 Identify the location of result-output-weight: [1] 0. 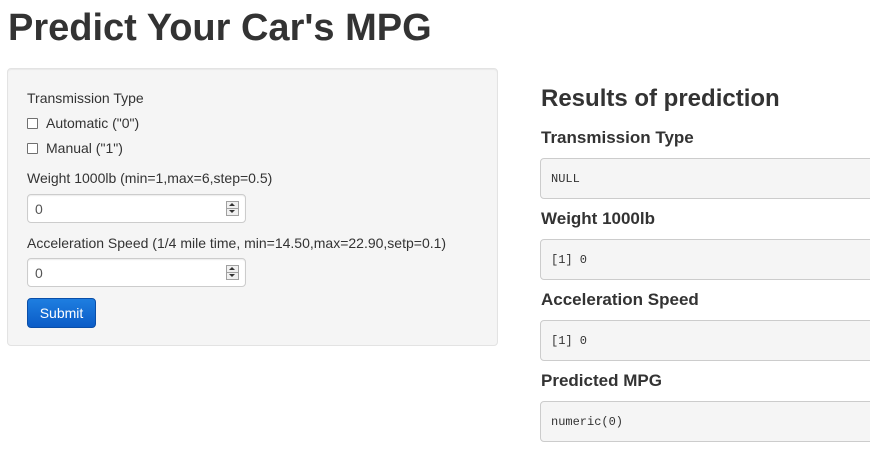
(705, 259).